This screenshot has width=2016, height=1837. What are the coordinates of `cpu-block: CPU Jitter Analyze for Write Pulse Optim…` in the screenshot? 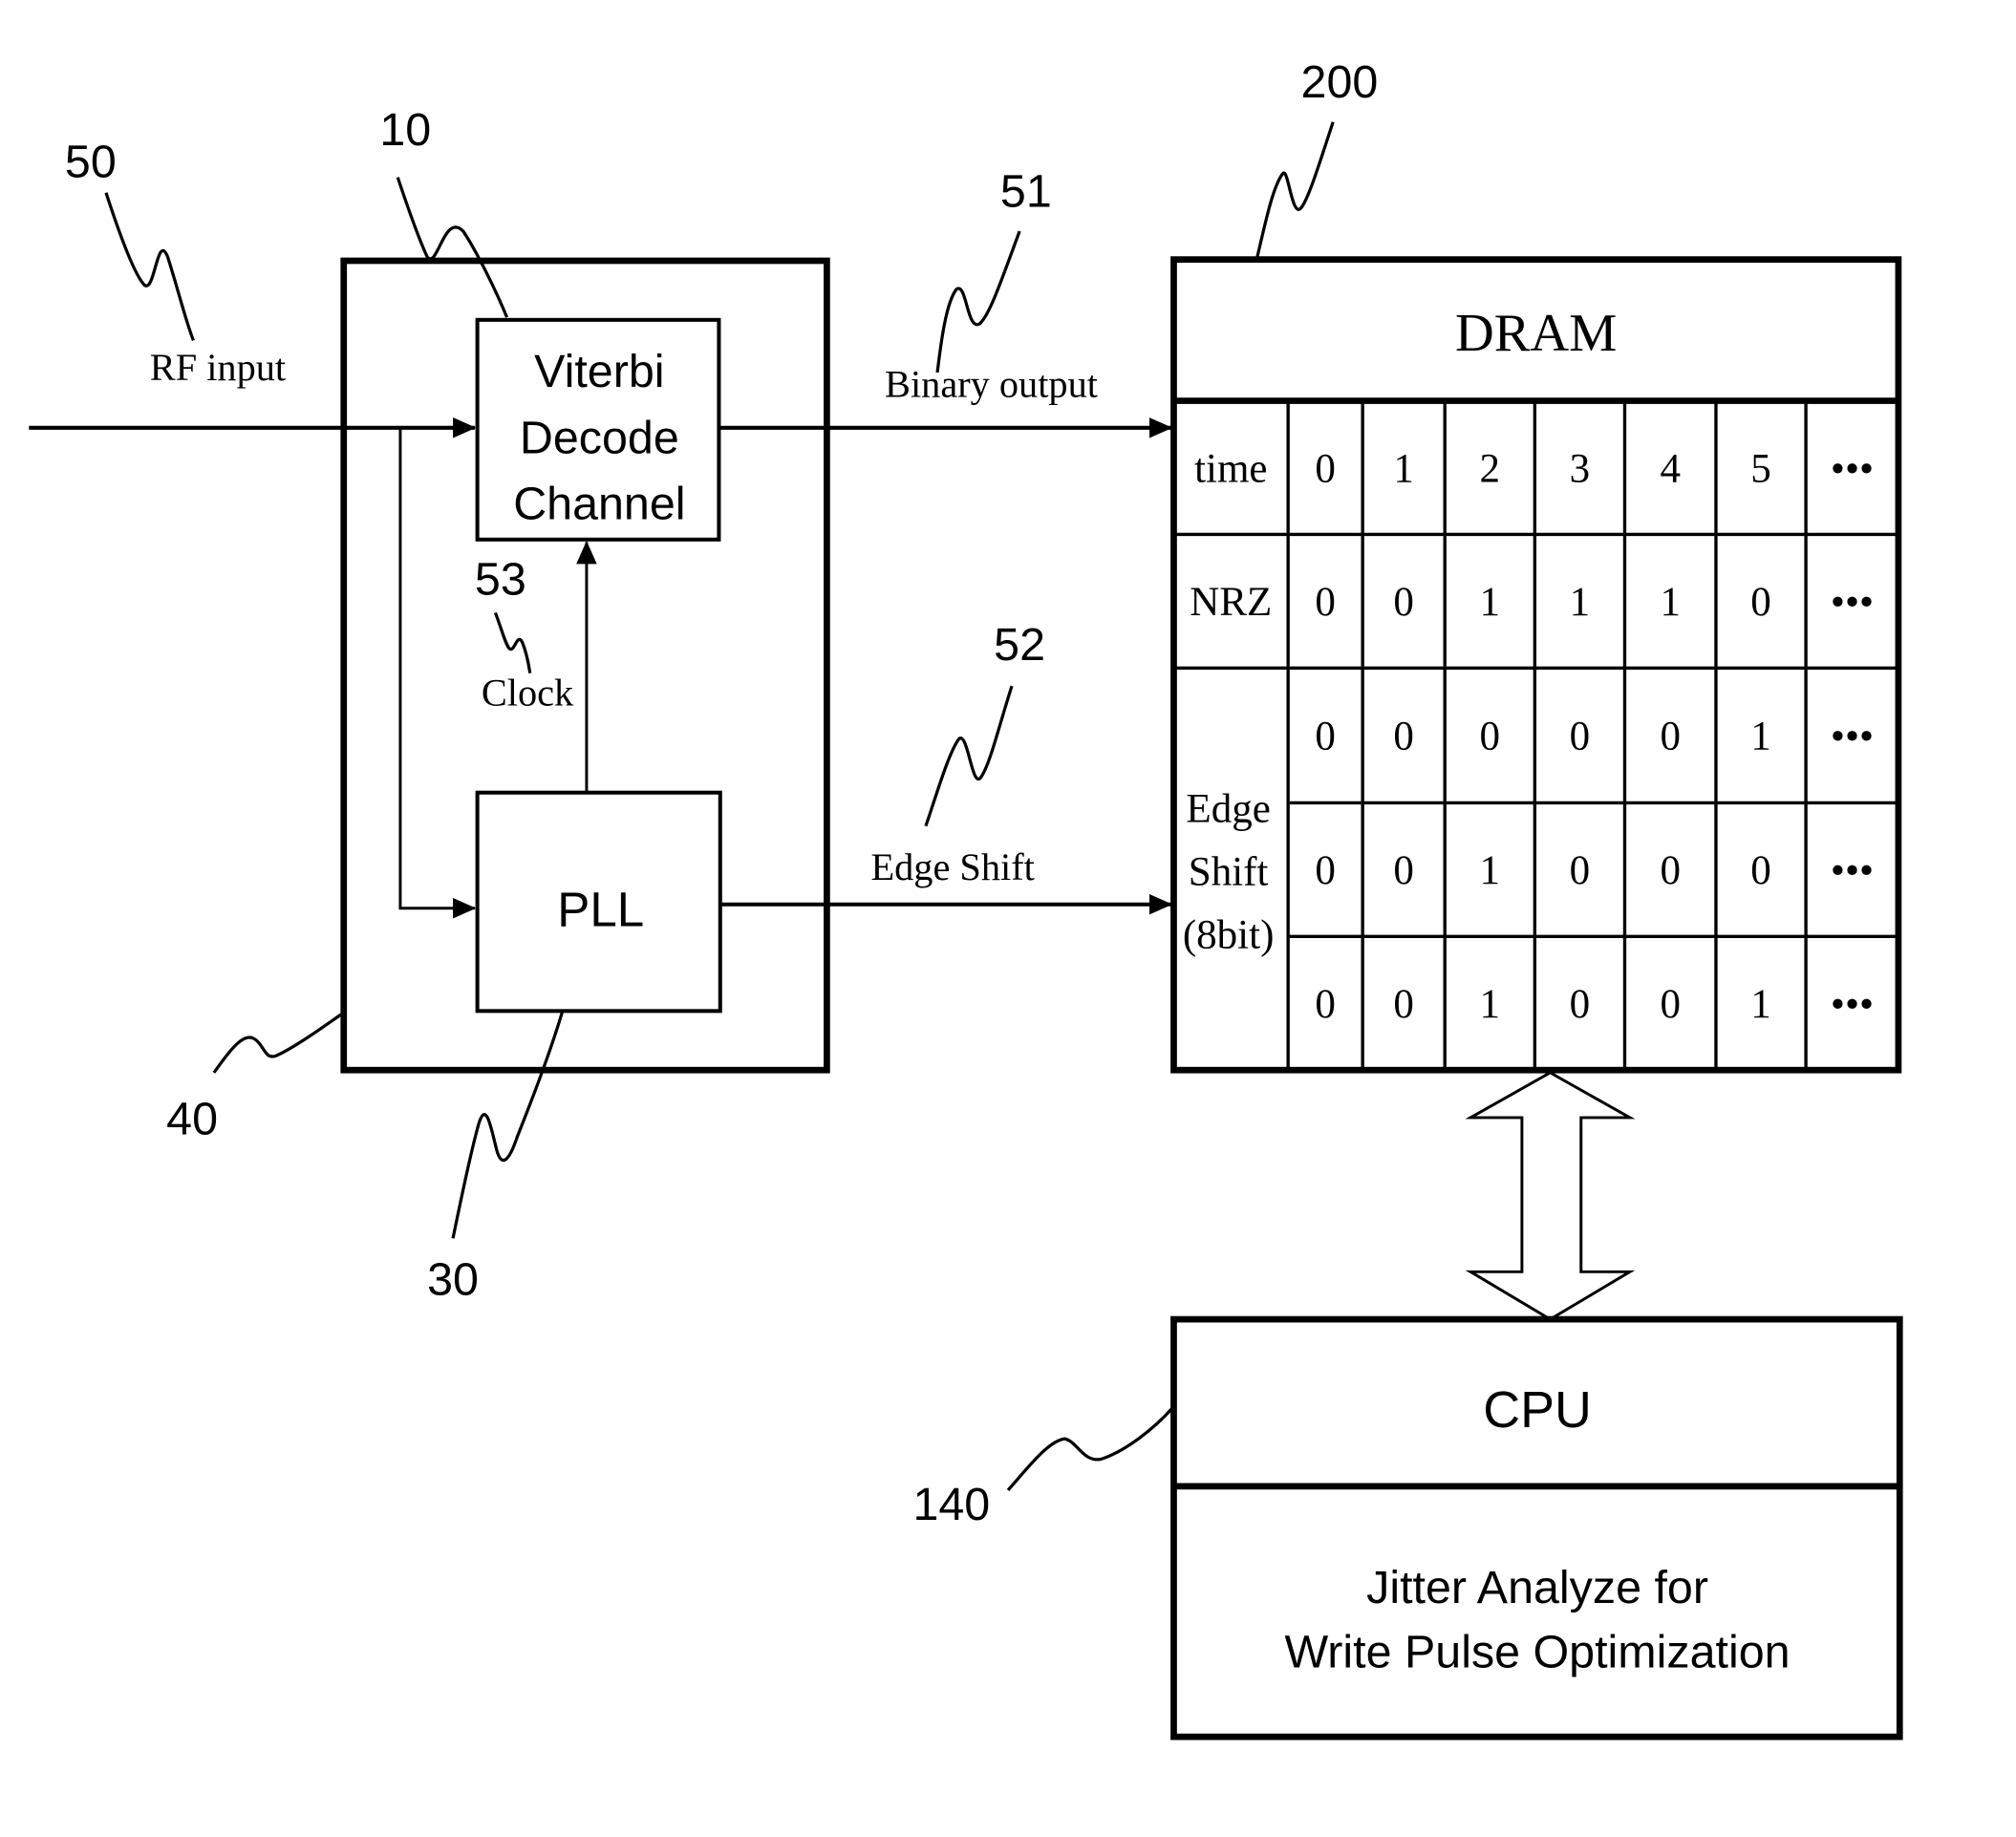 It's located at (1536, 1528).